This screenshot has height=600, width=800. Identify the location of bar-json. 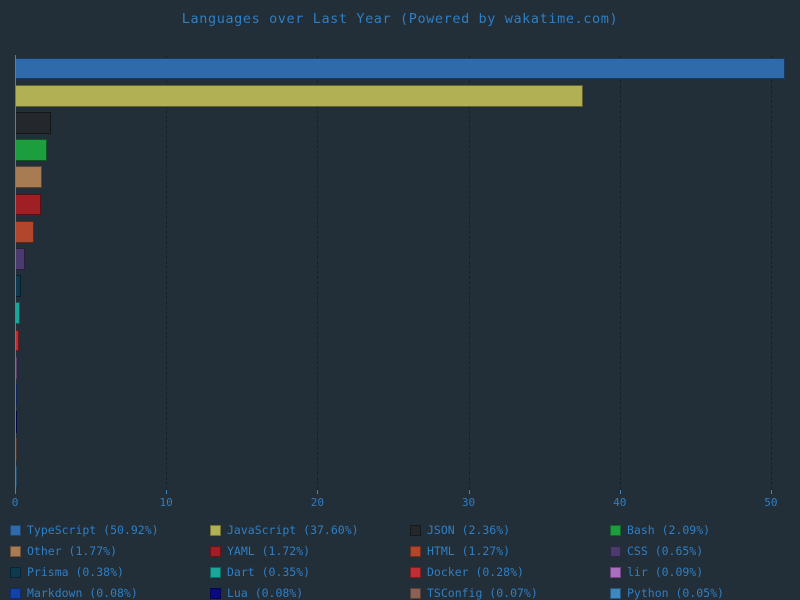
(33, 123).